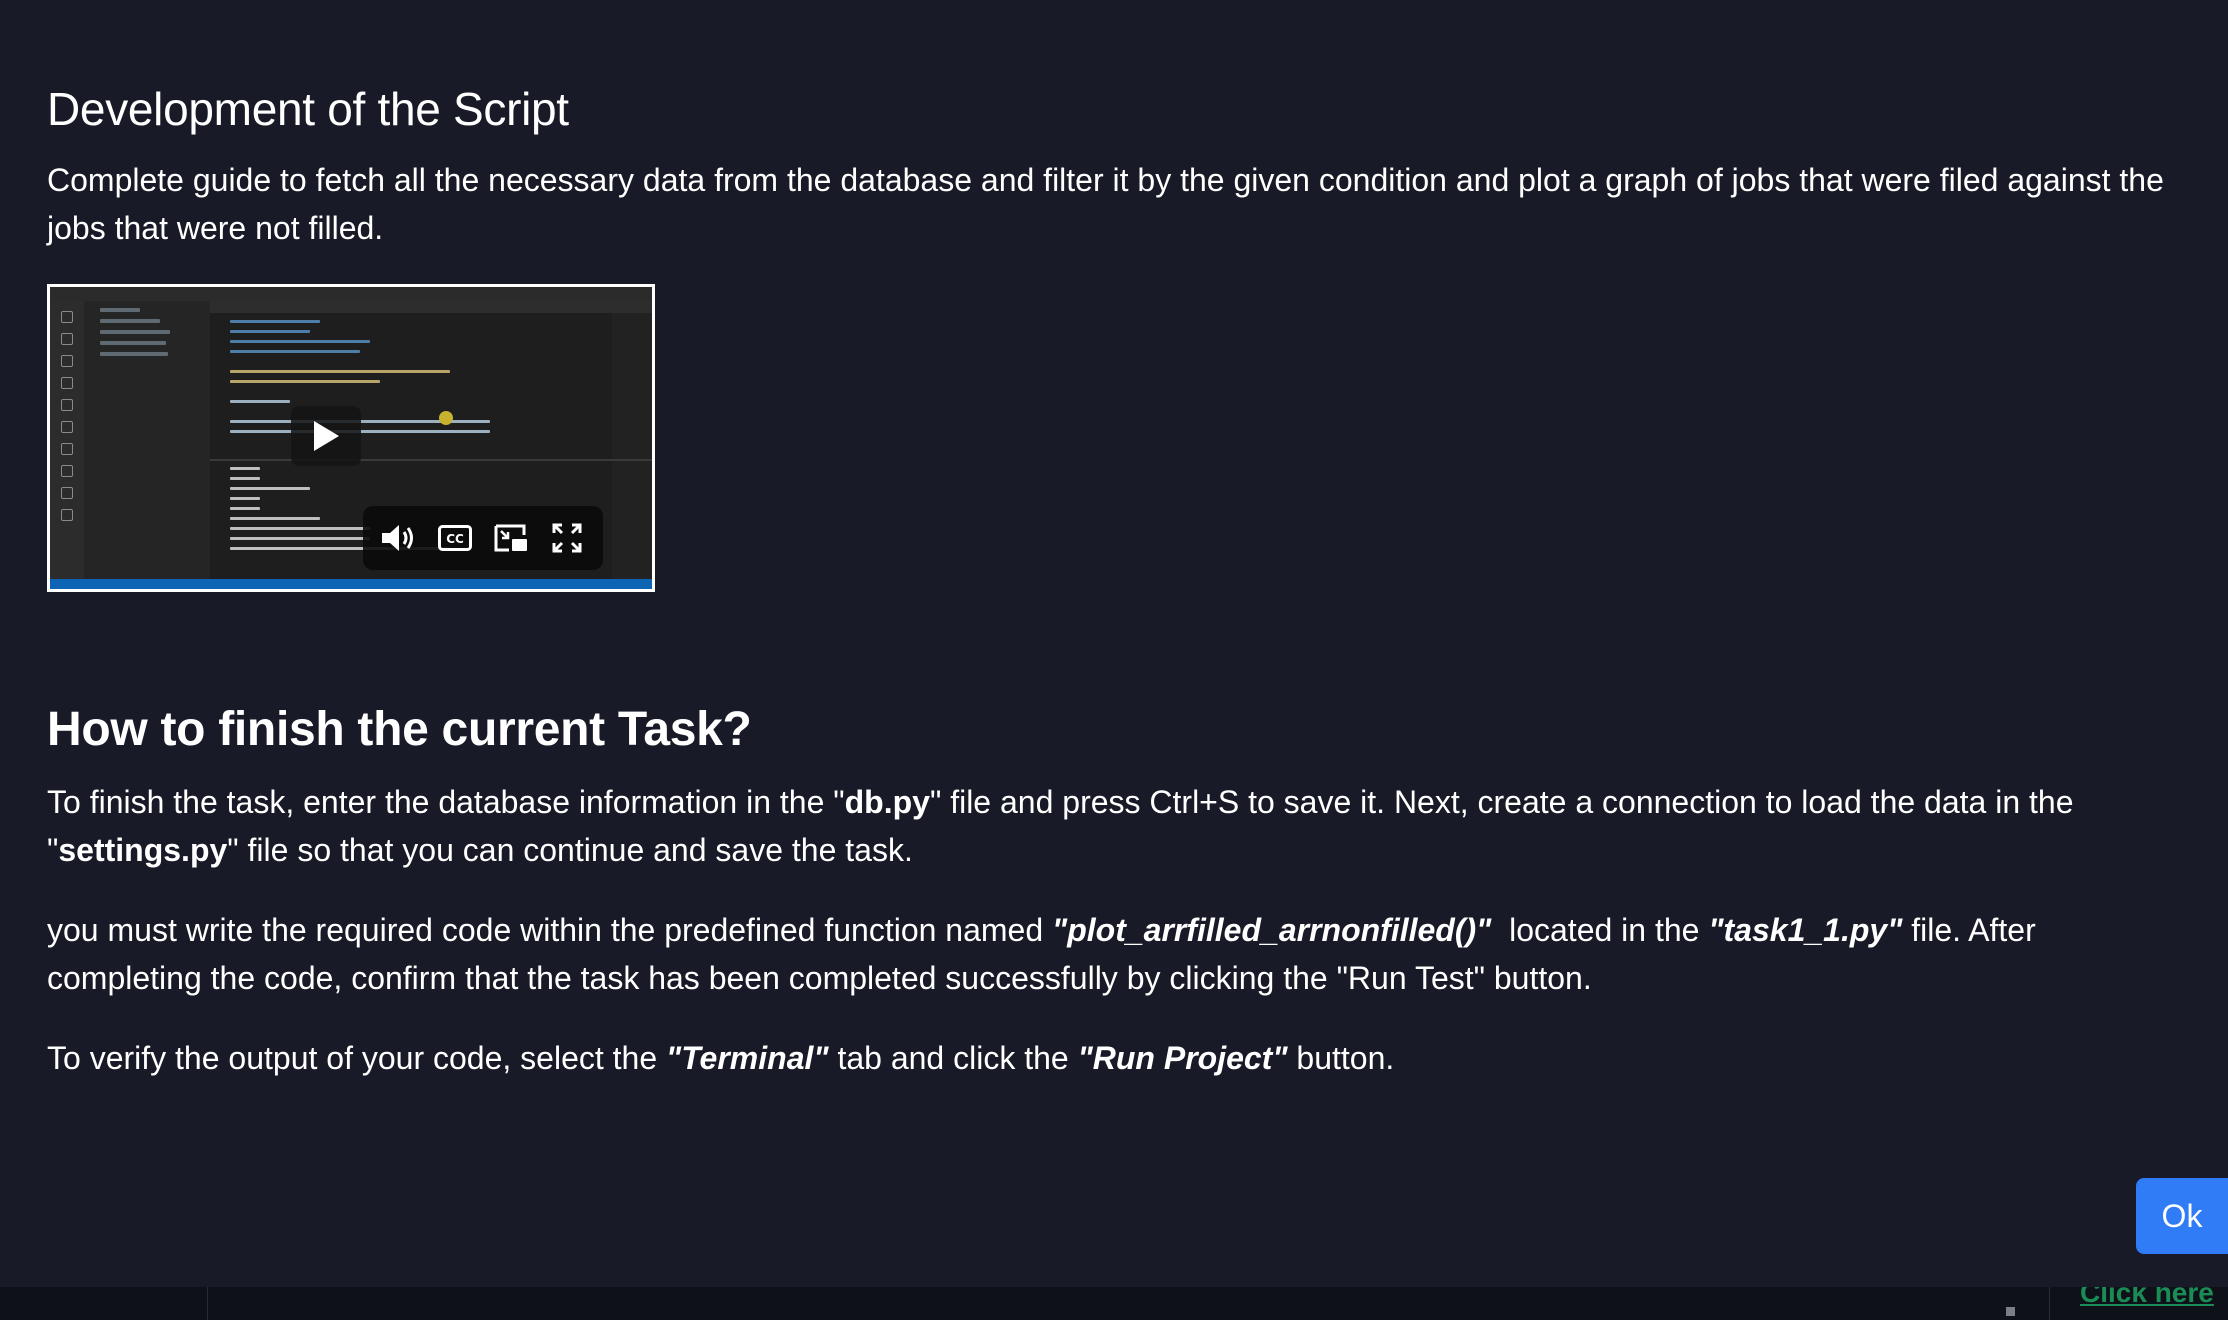  What do you see at coordinates (747, 1058) in the screenshot?
I see `terminal-tab-name: "Terminal"` at bounding box center [747, 1058].